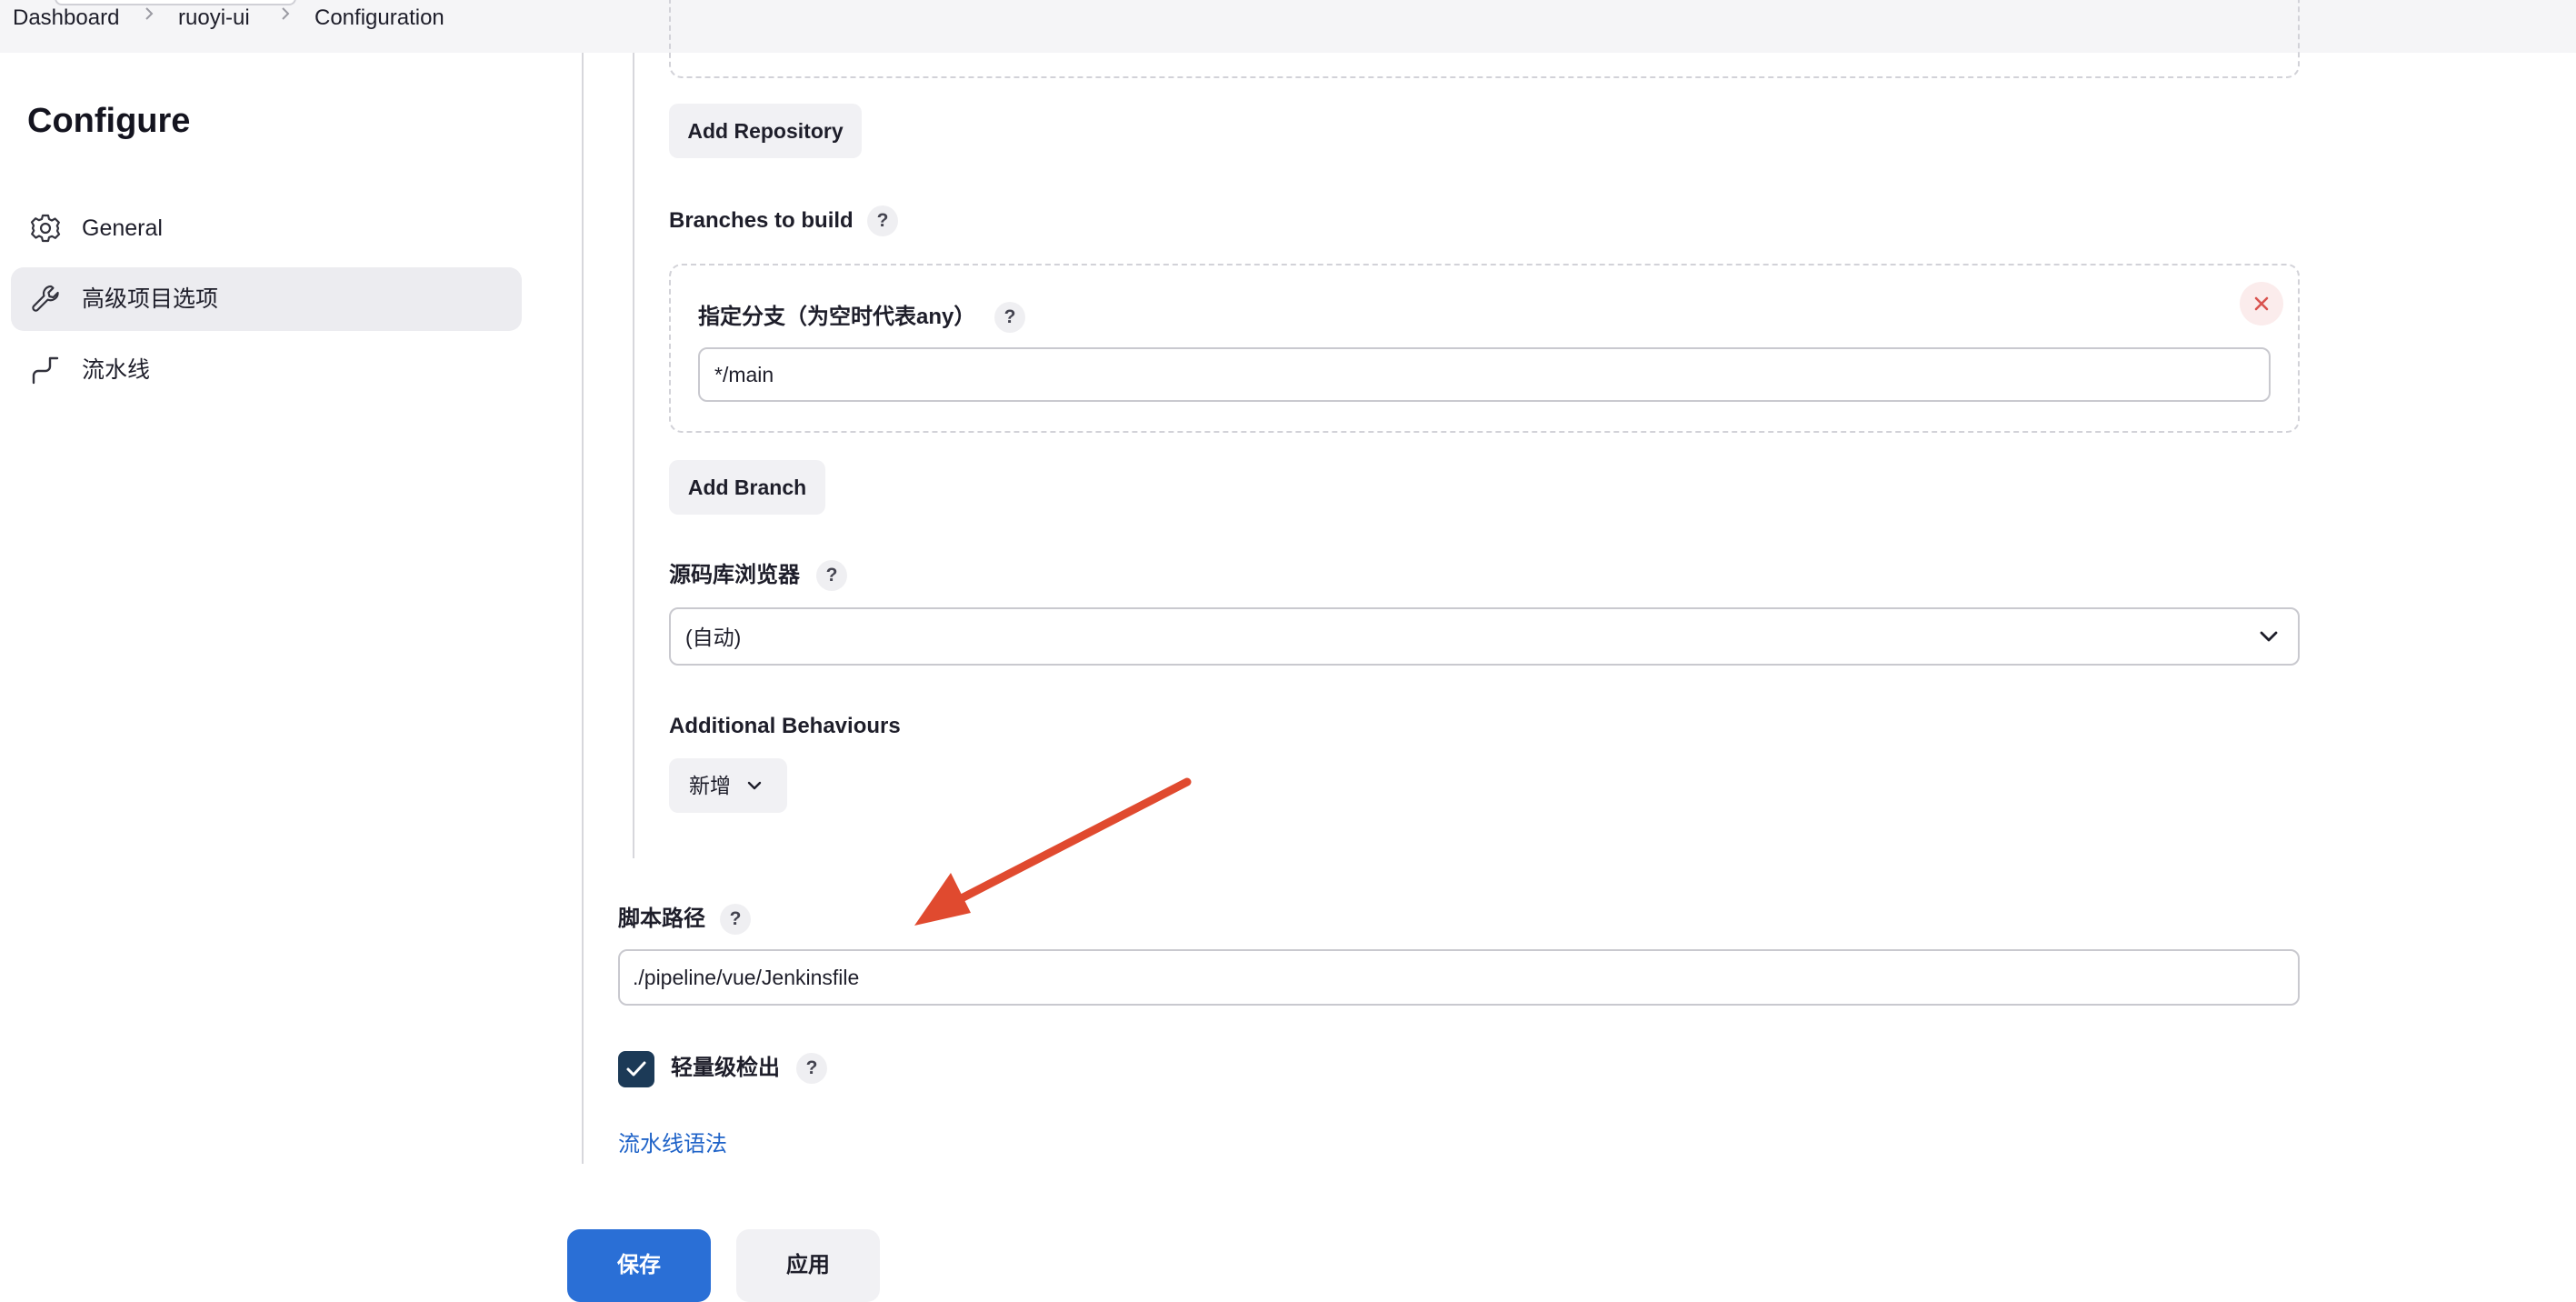 The height and width of the screenshot is (1302, 2576). What do you see at coordinates (710, 785) in the screenshot?
I see `add-behaviour-label: 新增` at bounding box center [710, 785].